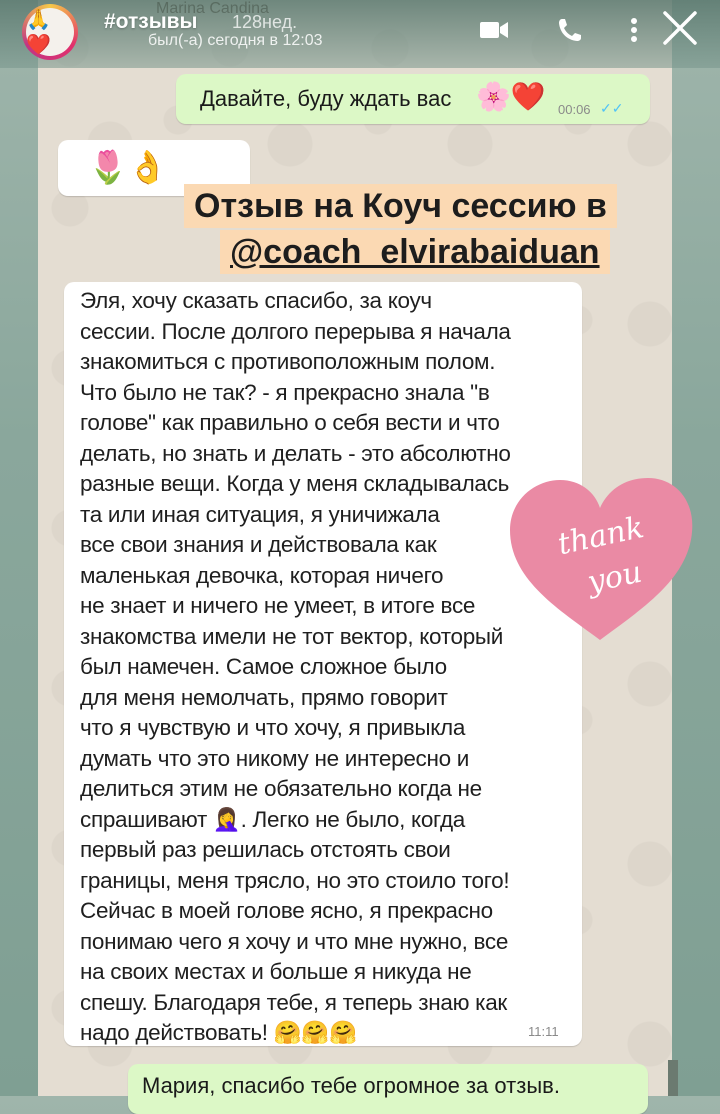 Image resolution: width=720 pixels, height=1114 pixels. I want to click on chat-last-seen: был(-а) сегодня в 12:03, so click(235, 40).